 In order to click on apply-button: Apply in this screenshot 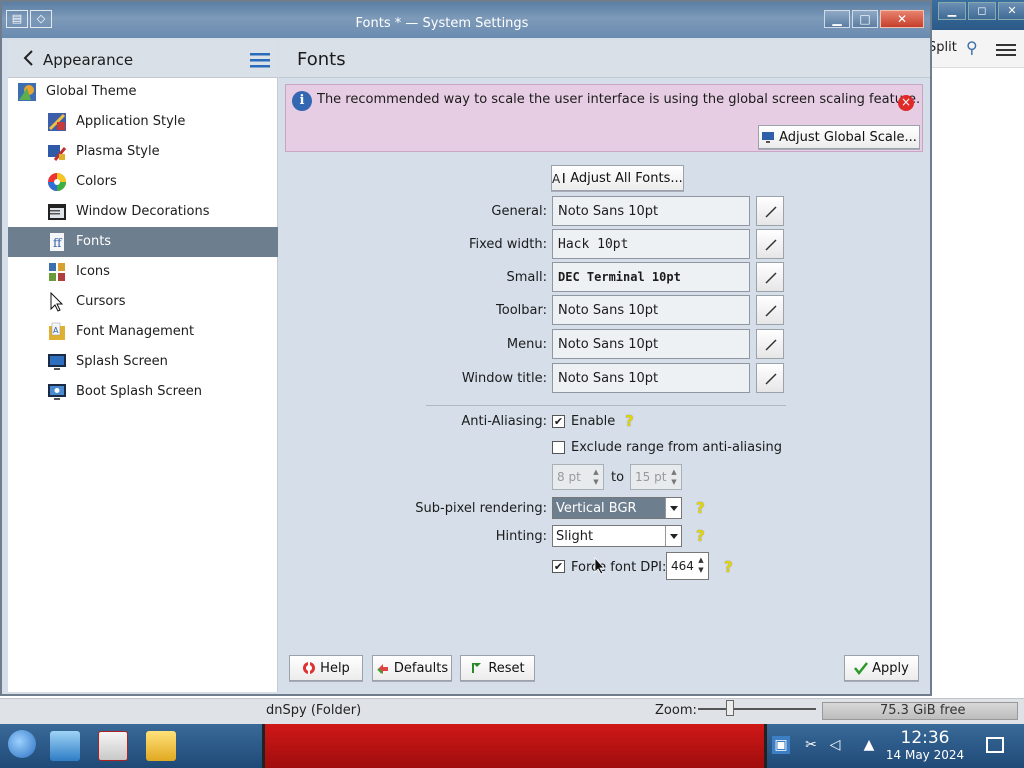, I will do `click(881, 668)`.